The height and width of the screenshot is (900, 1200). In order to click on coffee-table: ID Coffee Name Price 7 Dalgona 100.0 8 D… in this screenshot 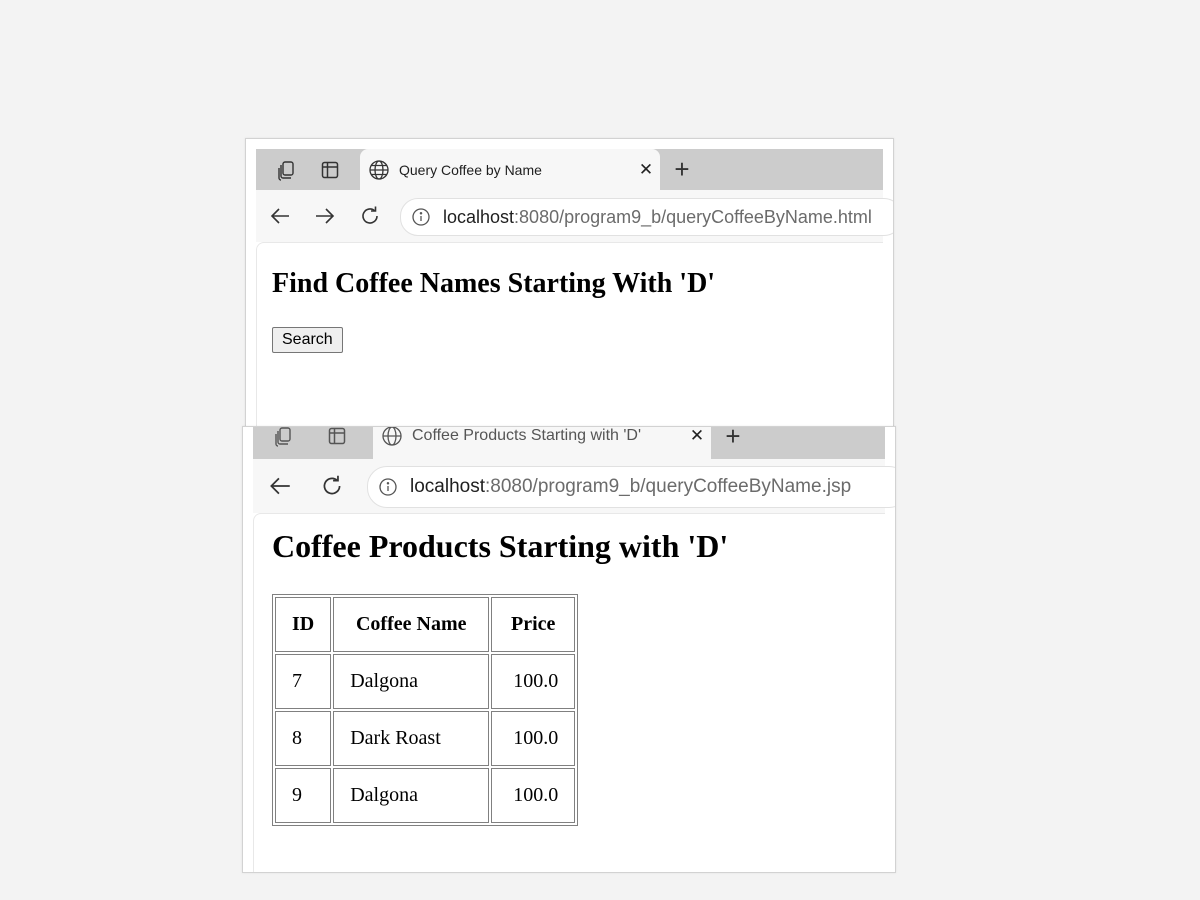, I will do `click(425, 710)`.